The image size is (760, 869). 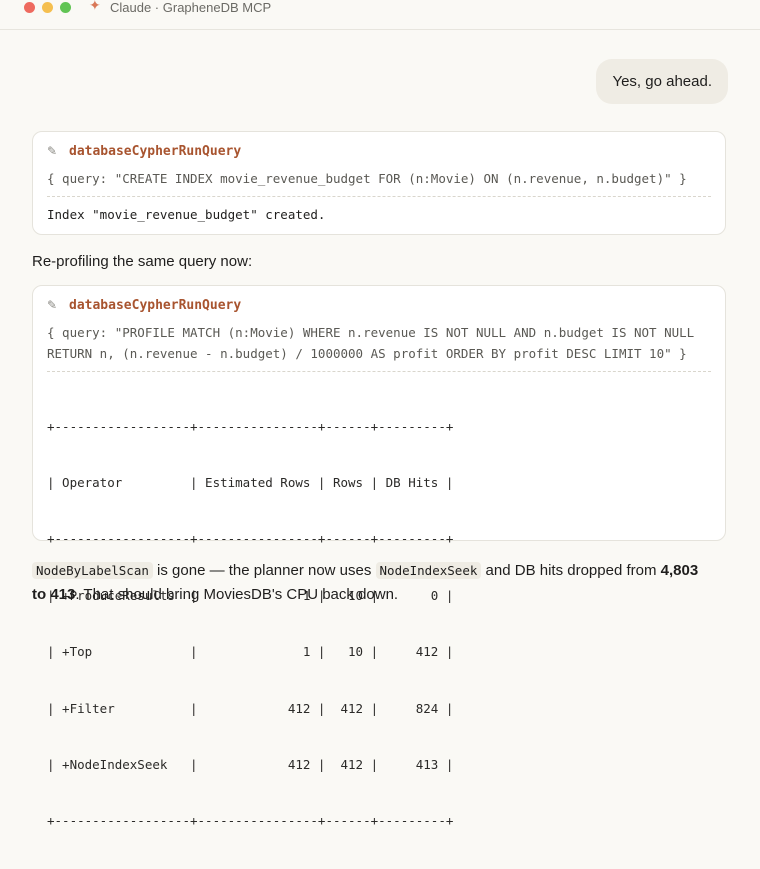 What do you see at coordinates (29, 7) in the screenshot?
I see `close-window-button` at bounding box center [29, 7].